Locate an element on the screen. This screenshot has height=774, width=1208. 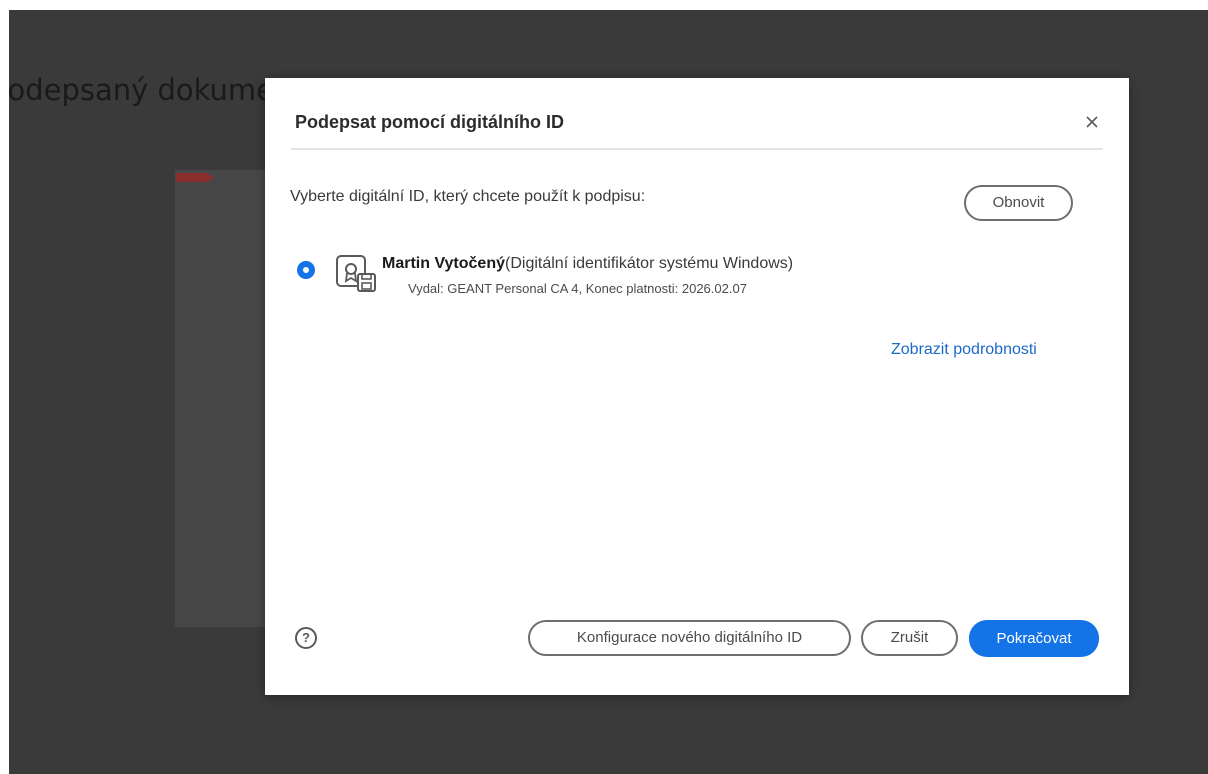
continue-button: Pokračovat is located at coordinates (1034, 638).